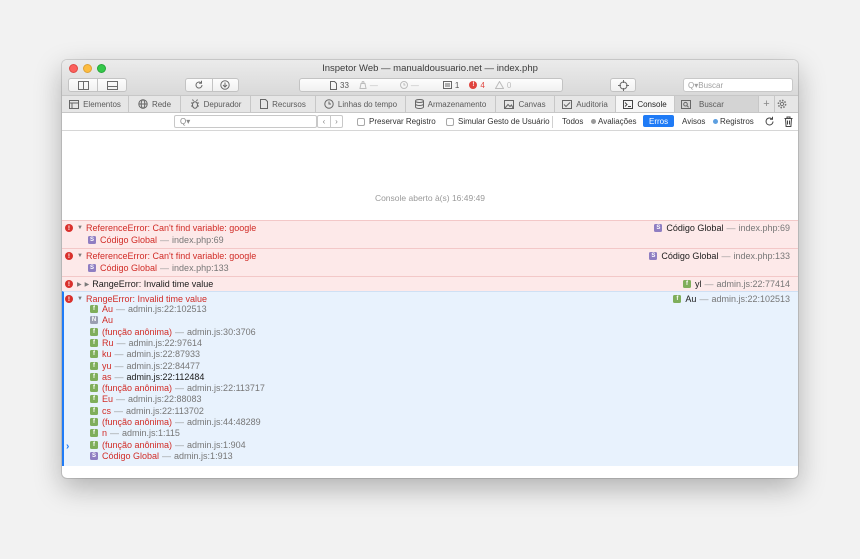 The image size is (860, 559). What do you see at coordinates (498, 121) in the screenshot?
I see `emulate-gesture-checkbox: Simular Gesto de Usuário` at bounding box center [498, 121].